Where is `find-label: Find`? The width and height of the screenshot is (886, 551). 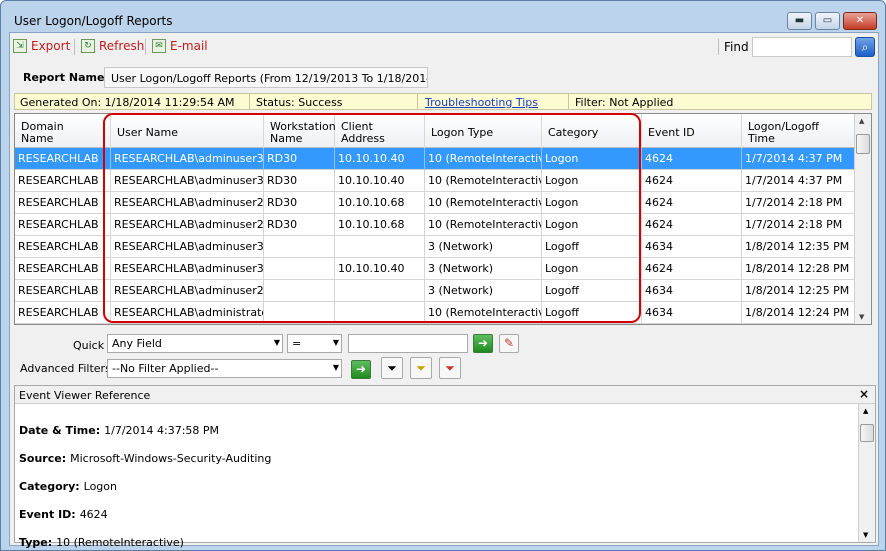 find-label: Find is located at coordinates (736, 47).